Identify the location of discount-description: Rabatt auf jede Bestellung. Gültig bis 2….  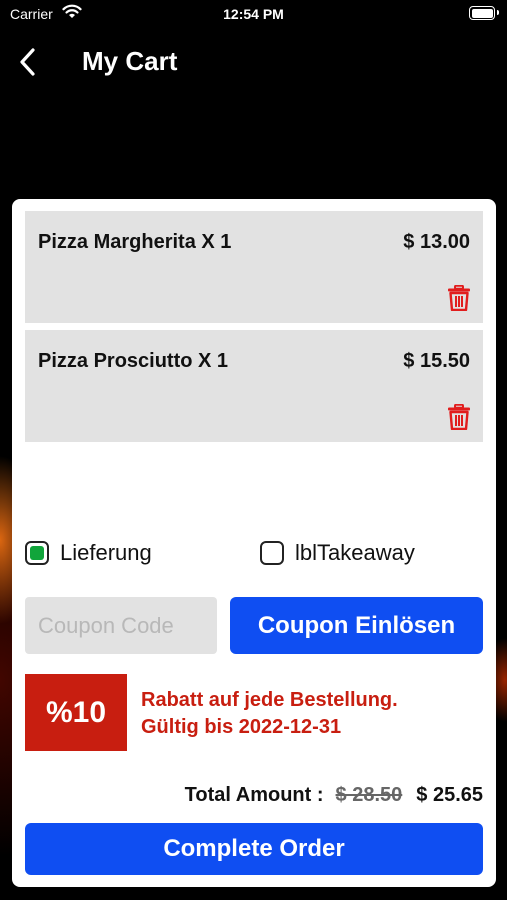
(269, 714).